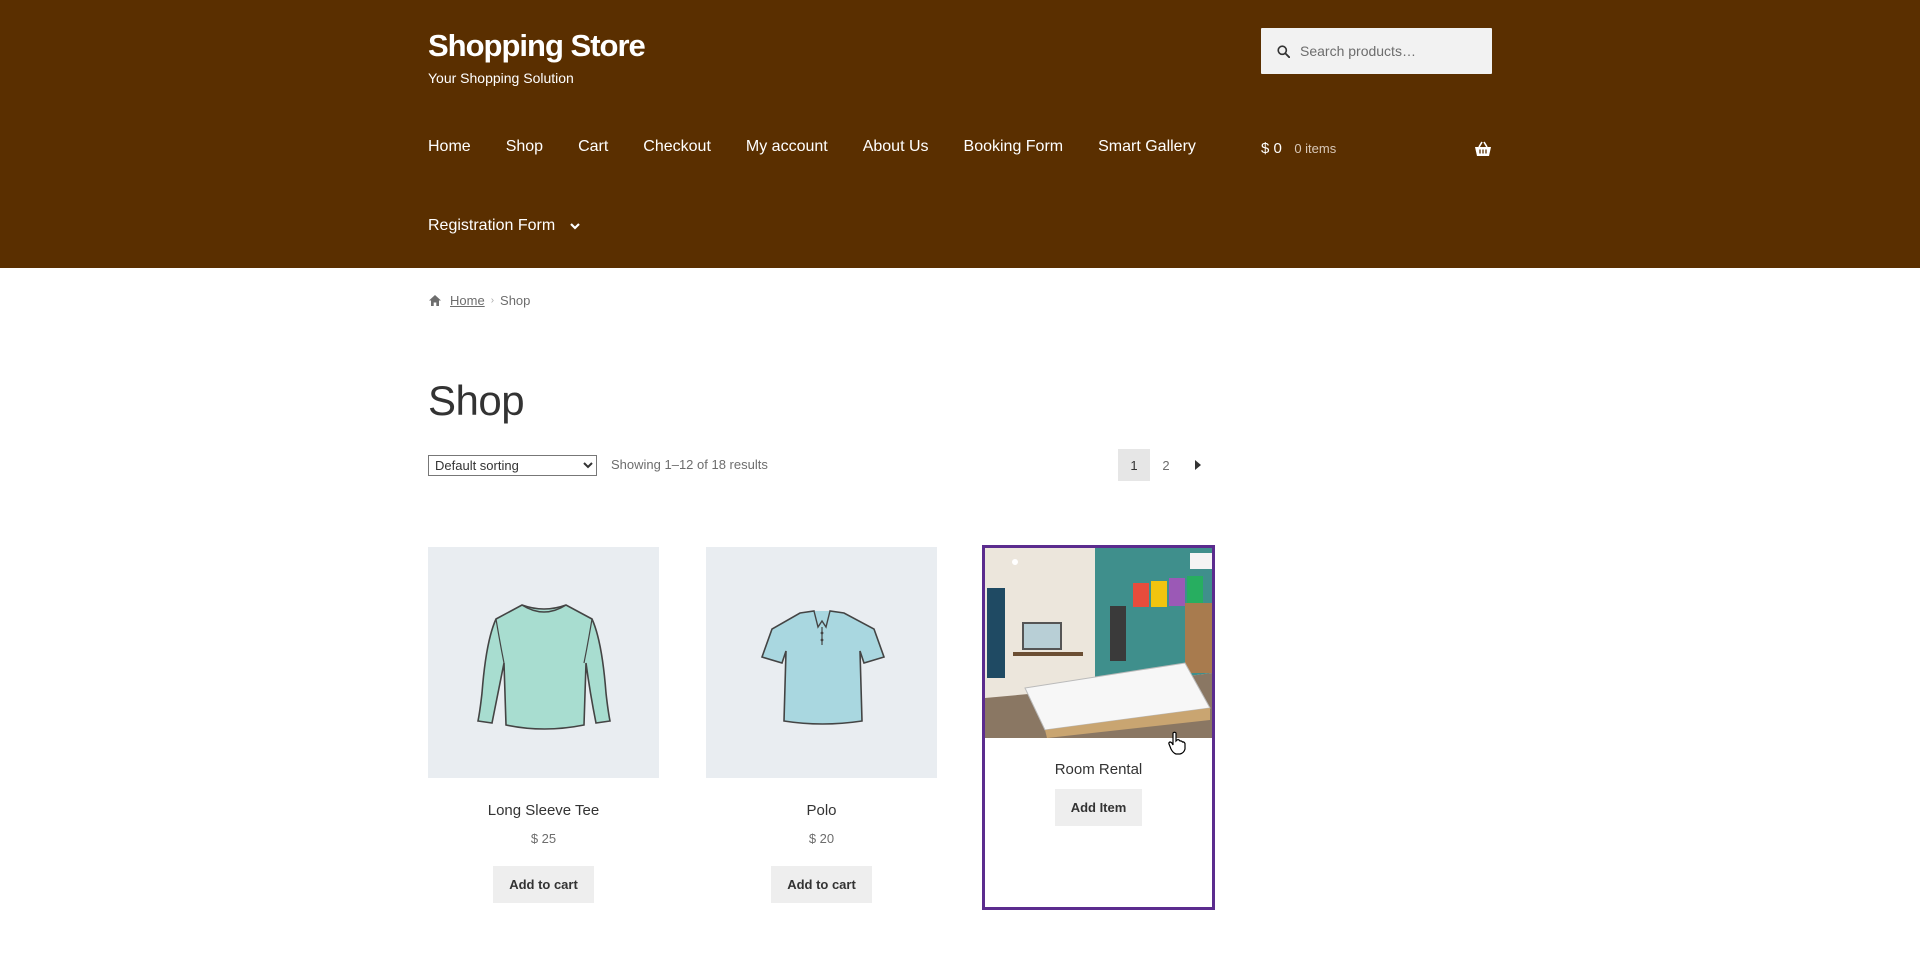 Image resolution: width=1920 pixels, height=967 pixels. What do you see at coordinates (1134, 465) in the screenshot?
I see `page-1-button: 1` at bounding box center [1134, 465].